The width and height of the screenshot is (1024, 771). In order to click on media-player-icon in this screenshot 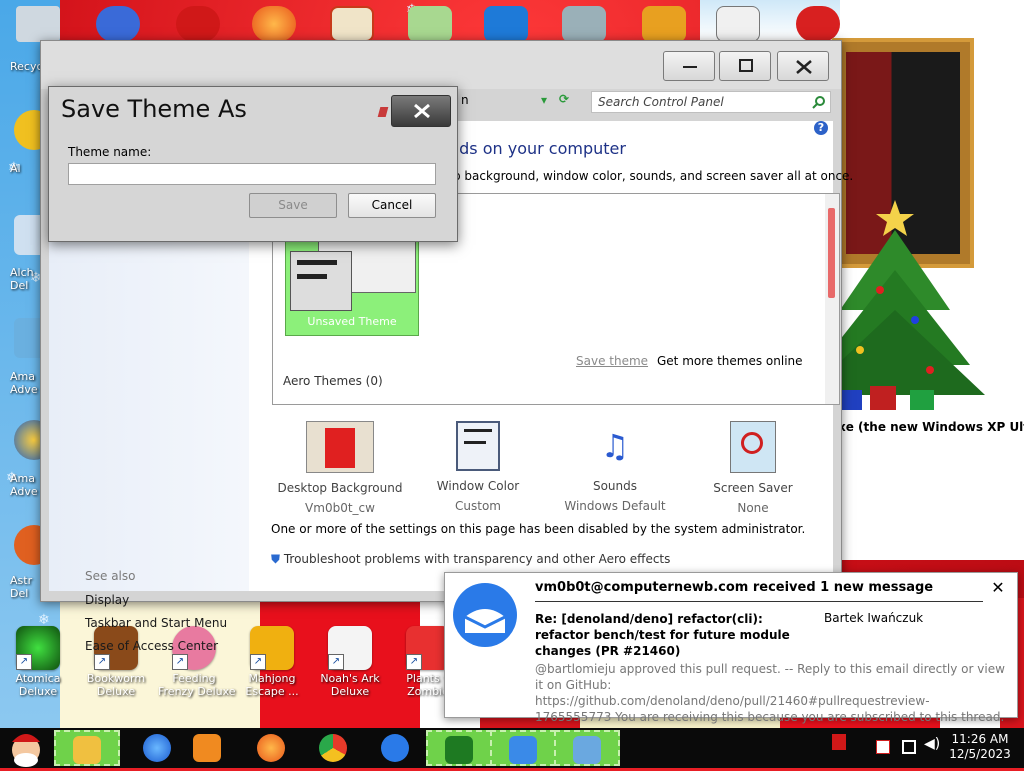, I will do `click(207, 748)`.